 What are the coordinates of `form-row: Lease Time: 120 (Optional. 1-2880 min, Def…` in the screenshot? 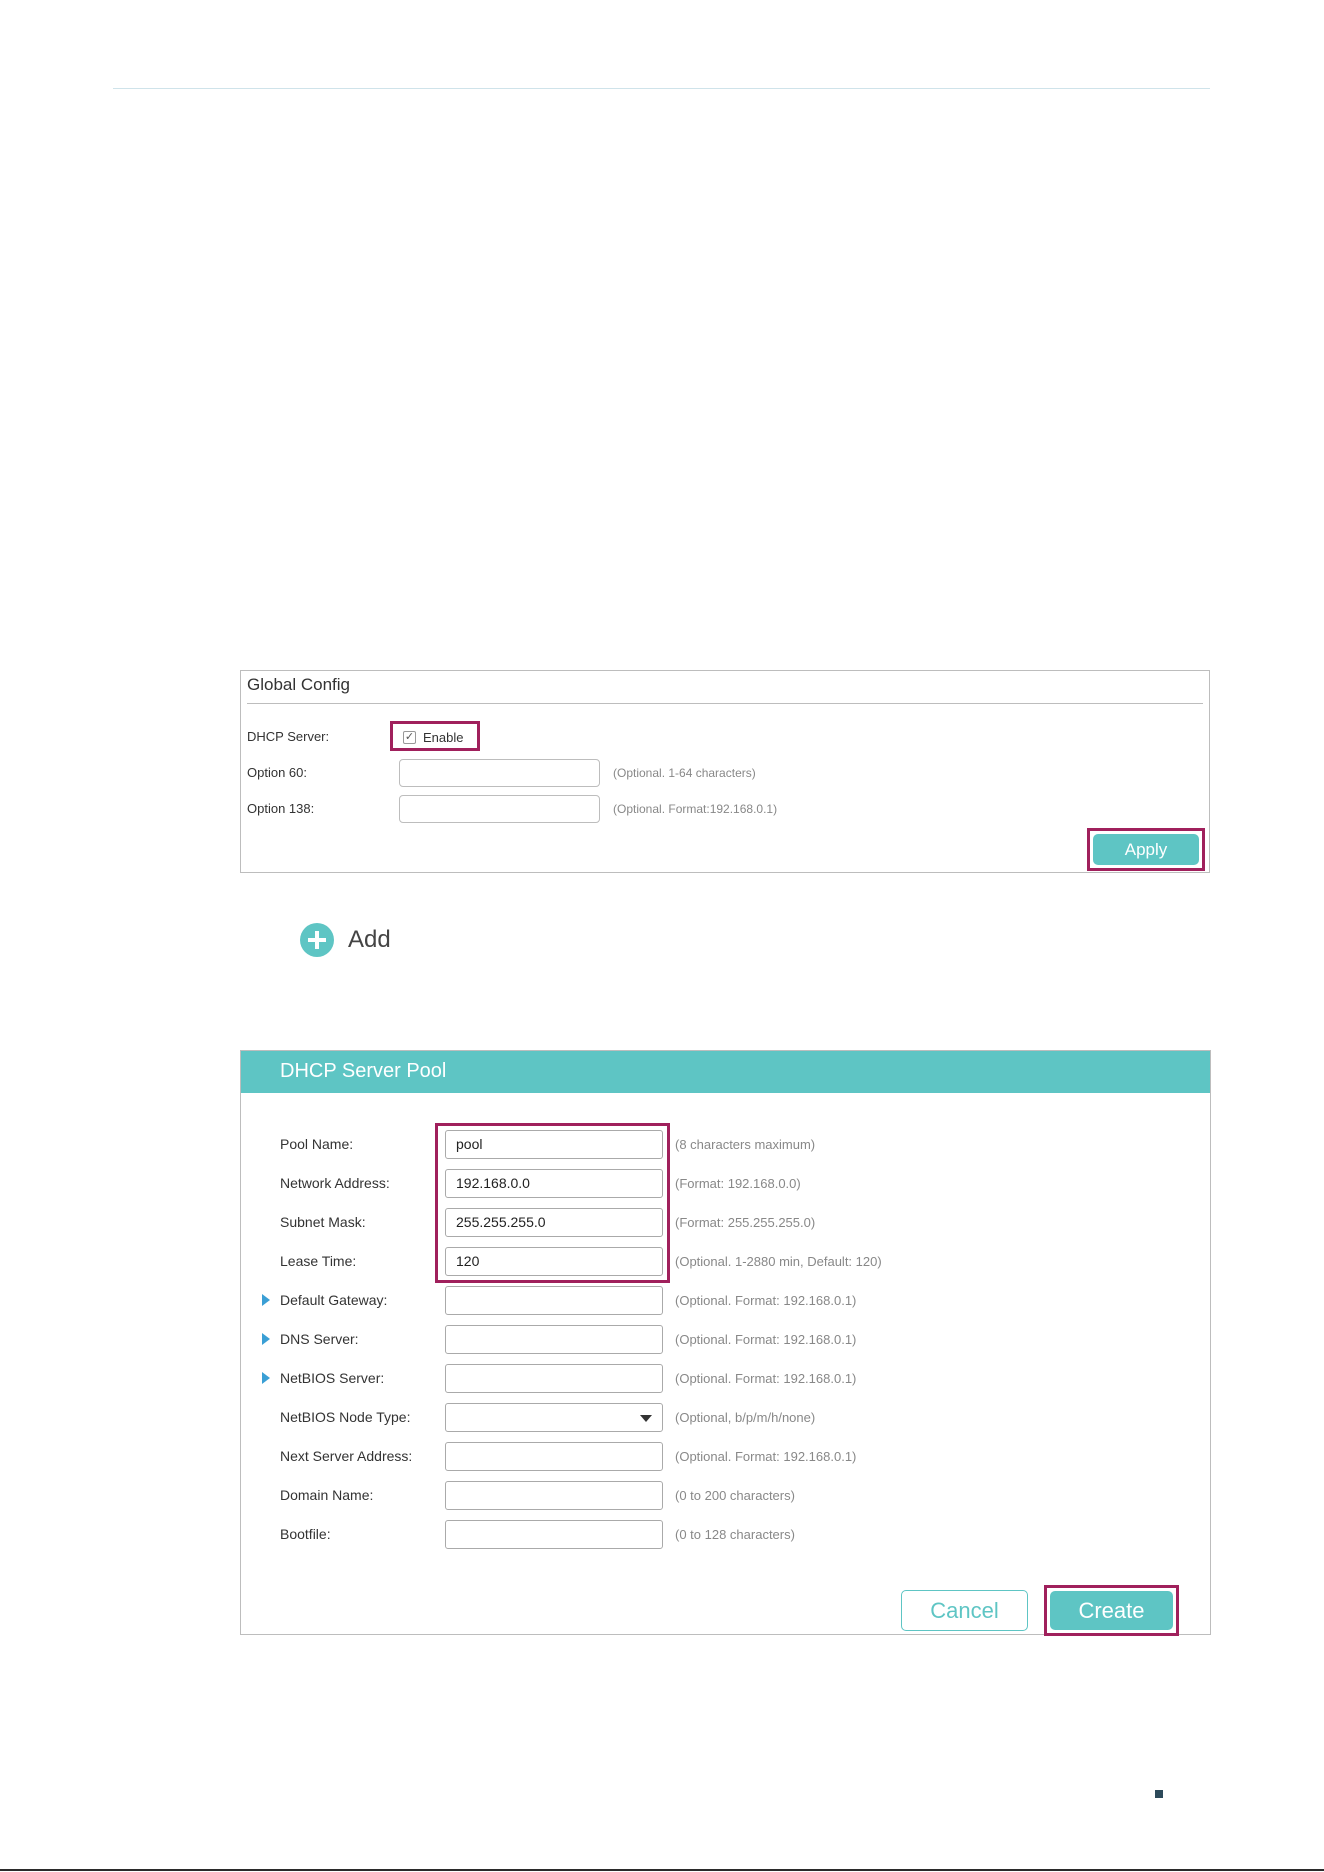 It's located at (725, 1261).